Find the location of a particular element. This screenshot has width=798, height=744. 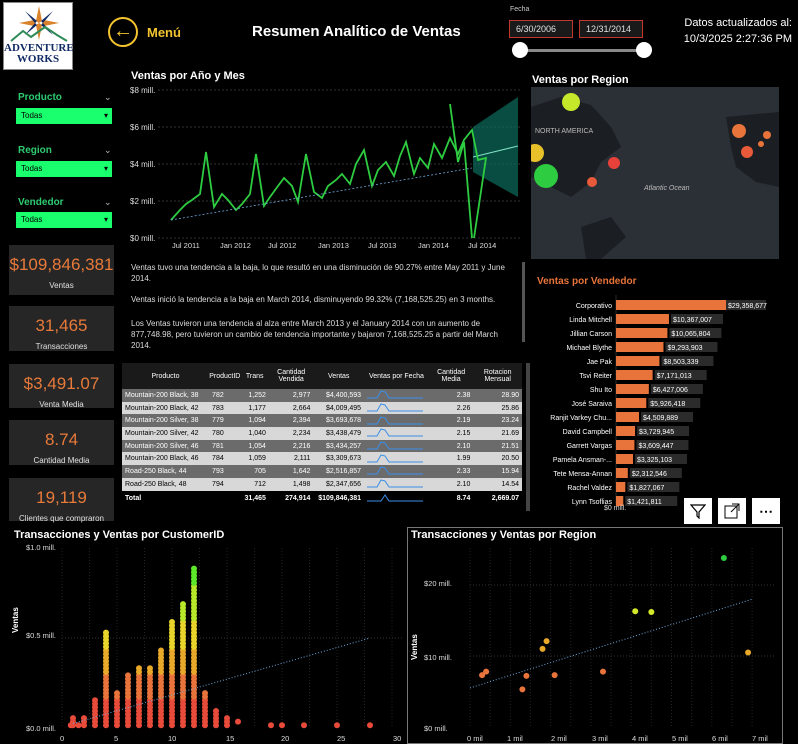

table-cell: 783 is located at coordinates (225, 408).